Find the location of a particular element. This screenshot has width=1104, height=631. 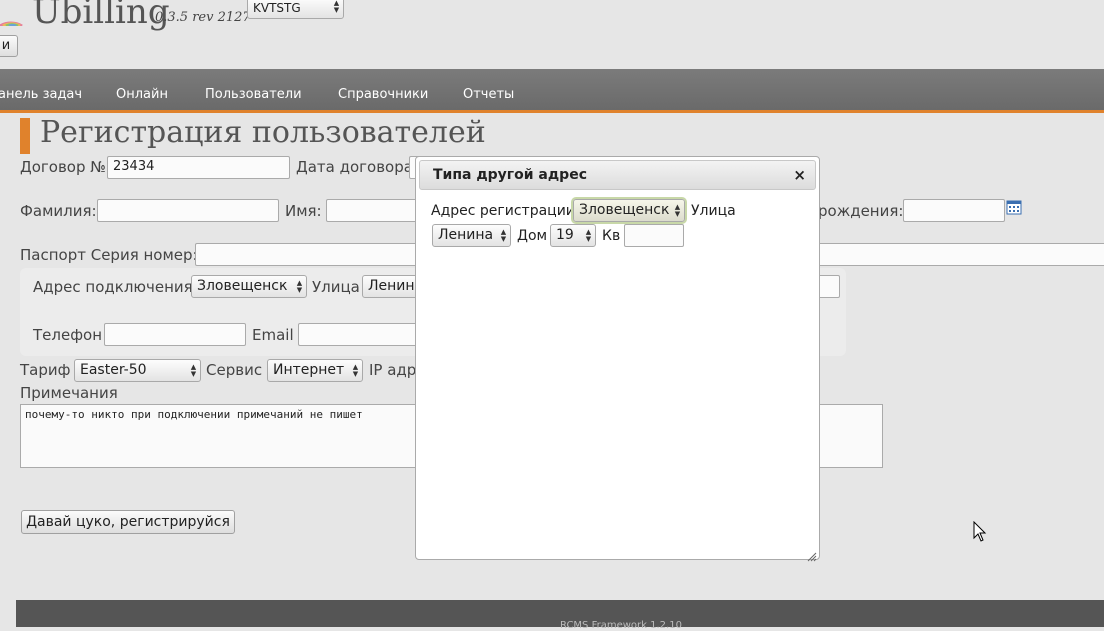

reg-house-label: Дом is located at coordinates (532, 236).